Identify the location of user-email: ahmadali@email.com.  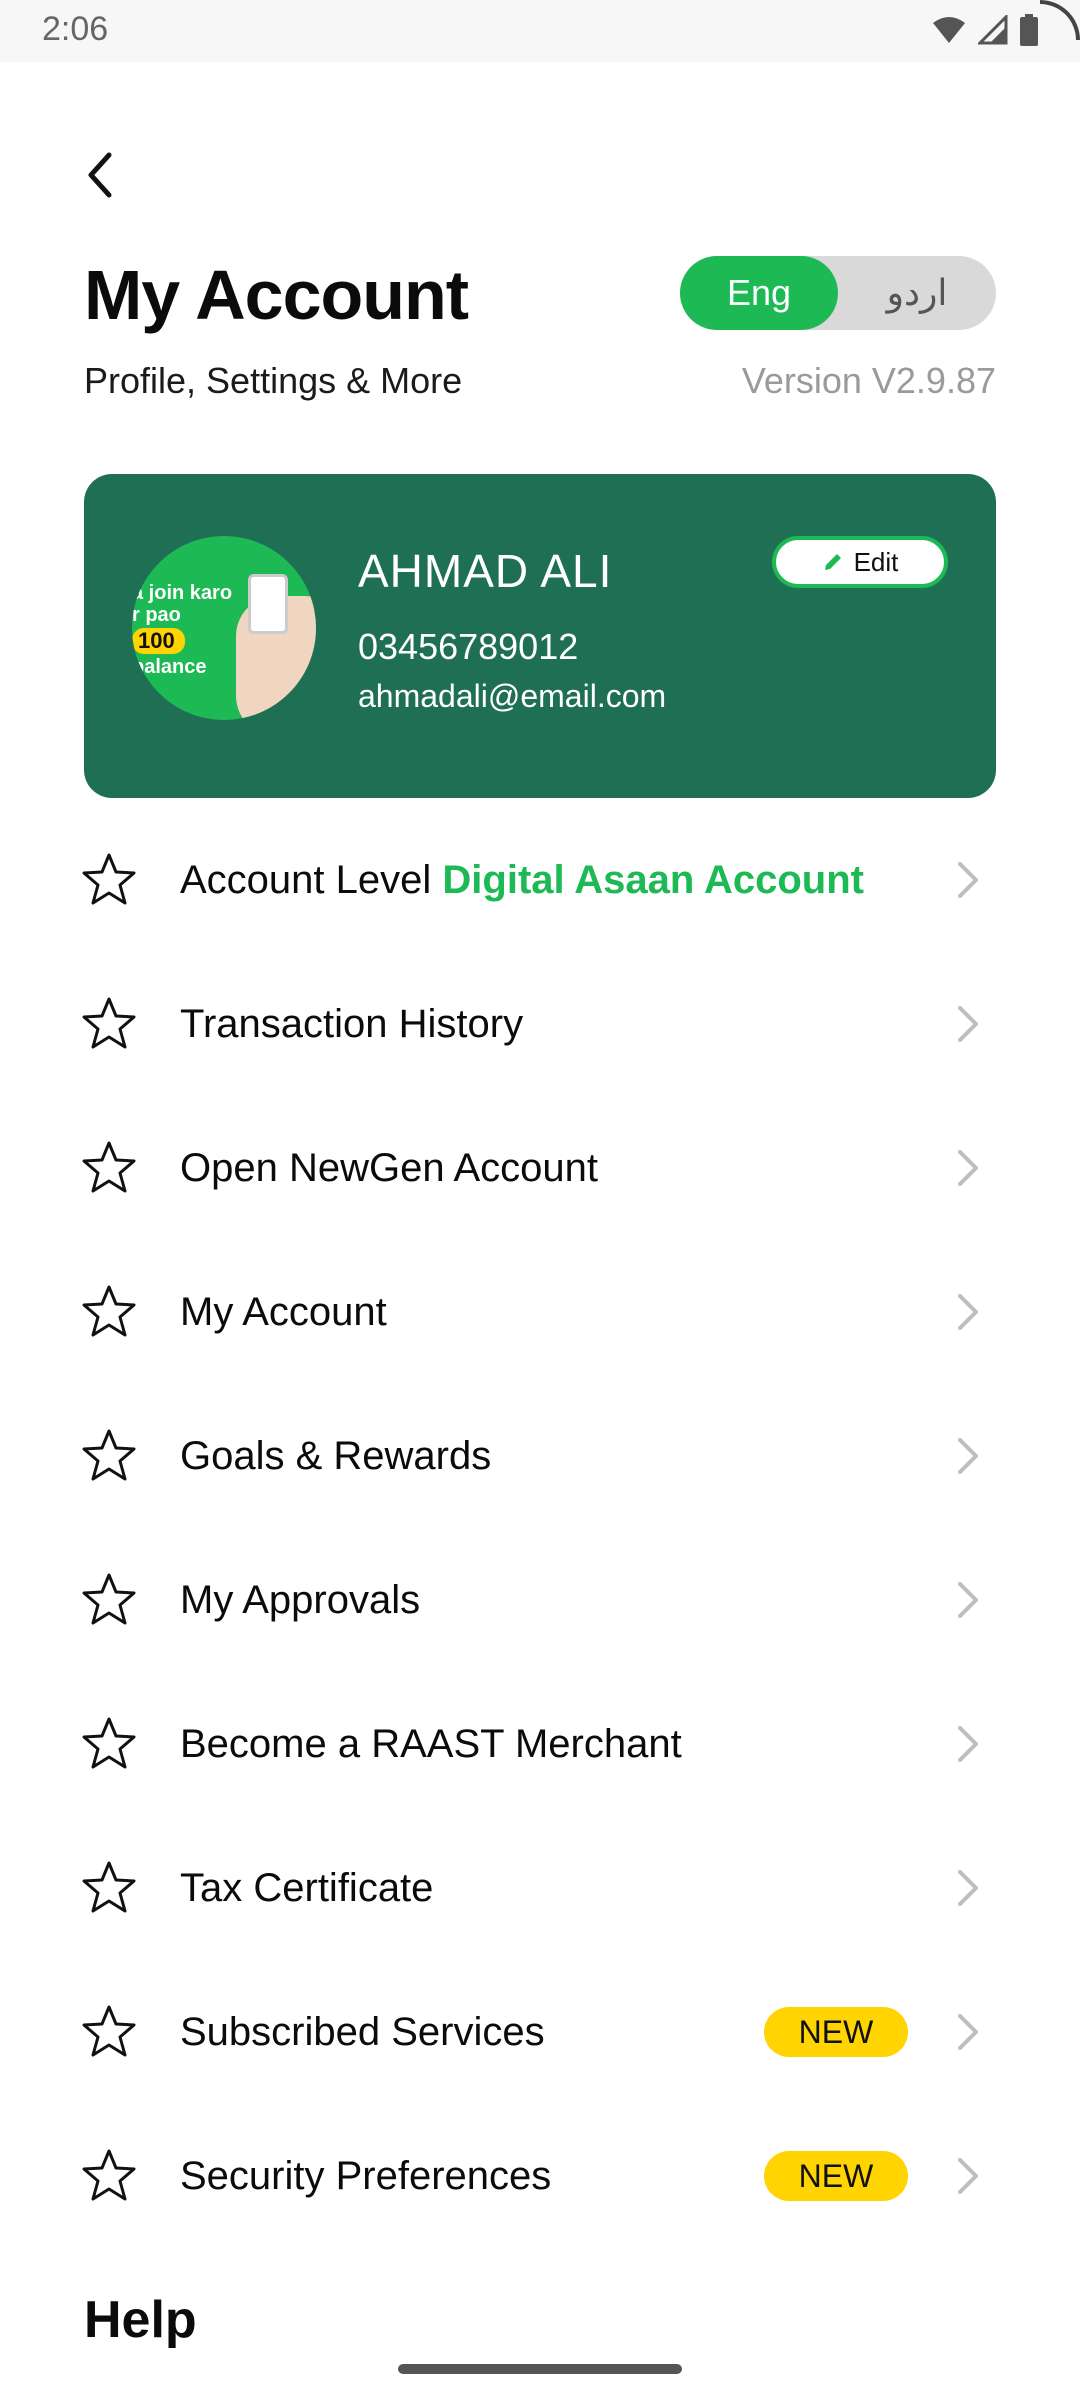
(512, 696).